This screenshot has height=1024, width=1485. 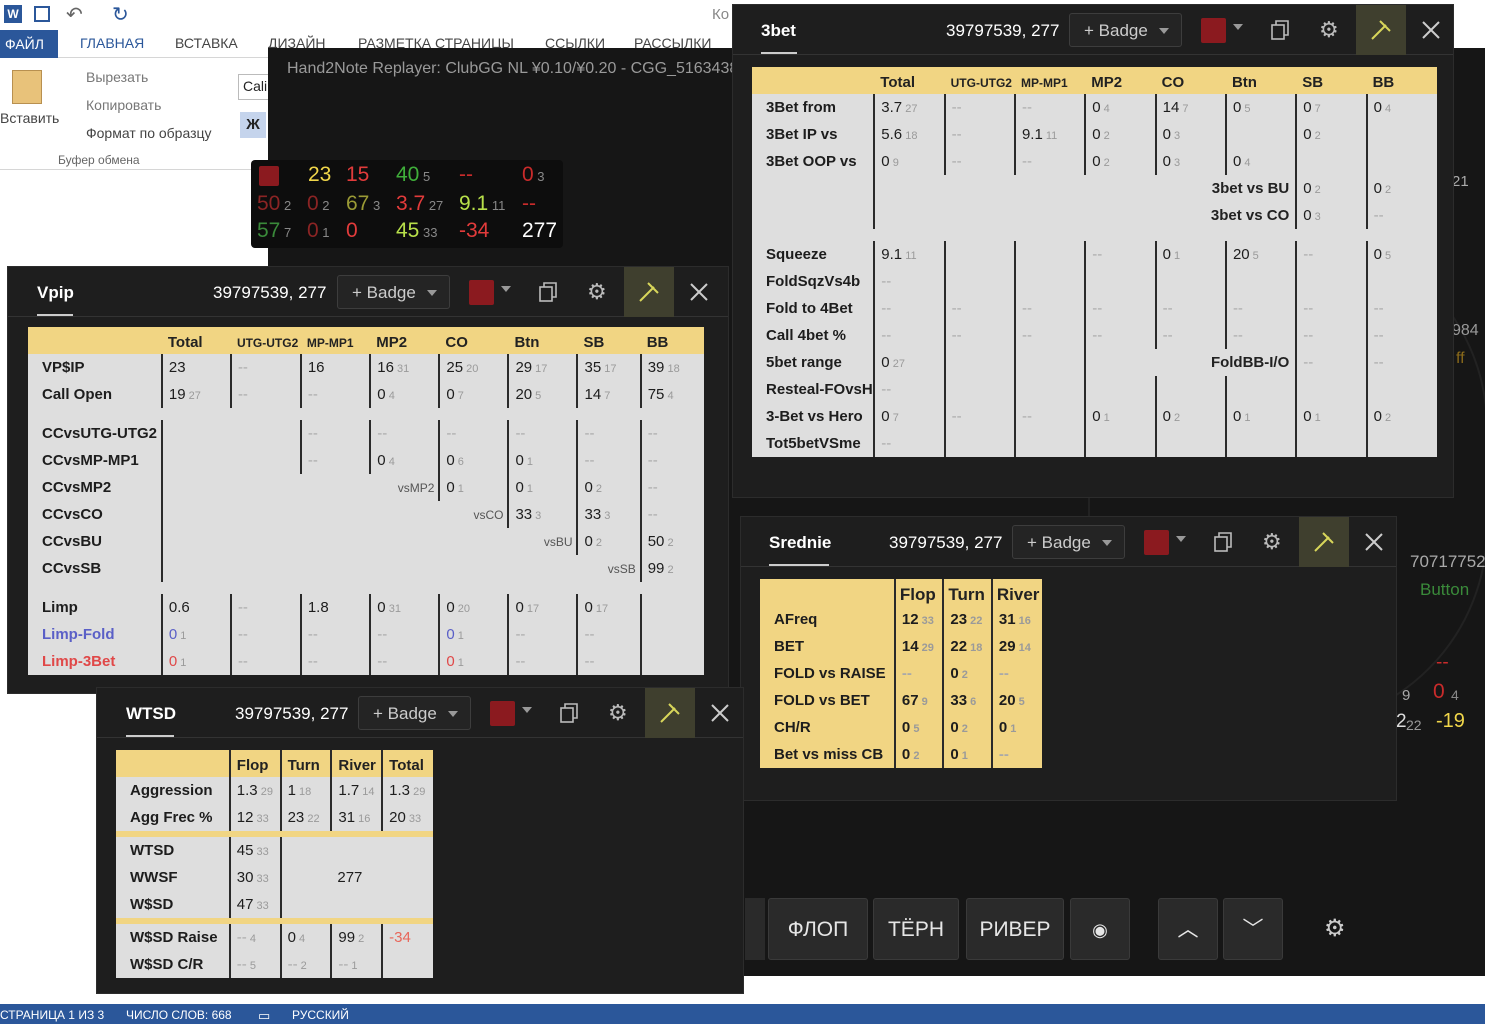 I want to click on save-icon, so click(x=42, y=14).